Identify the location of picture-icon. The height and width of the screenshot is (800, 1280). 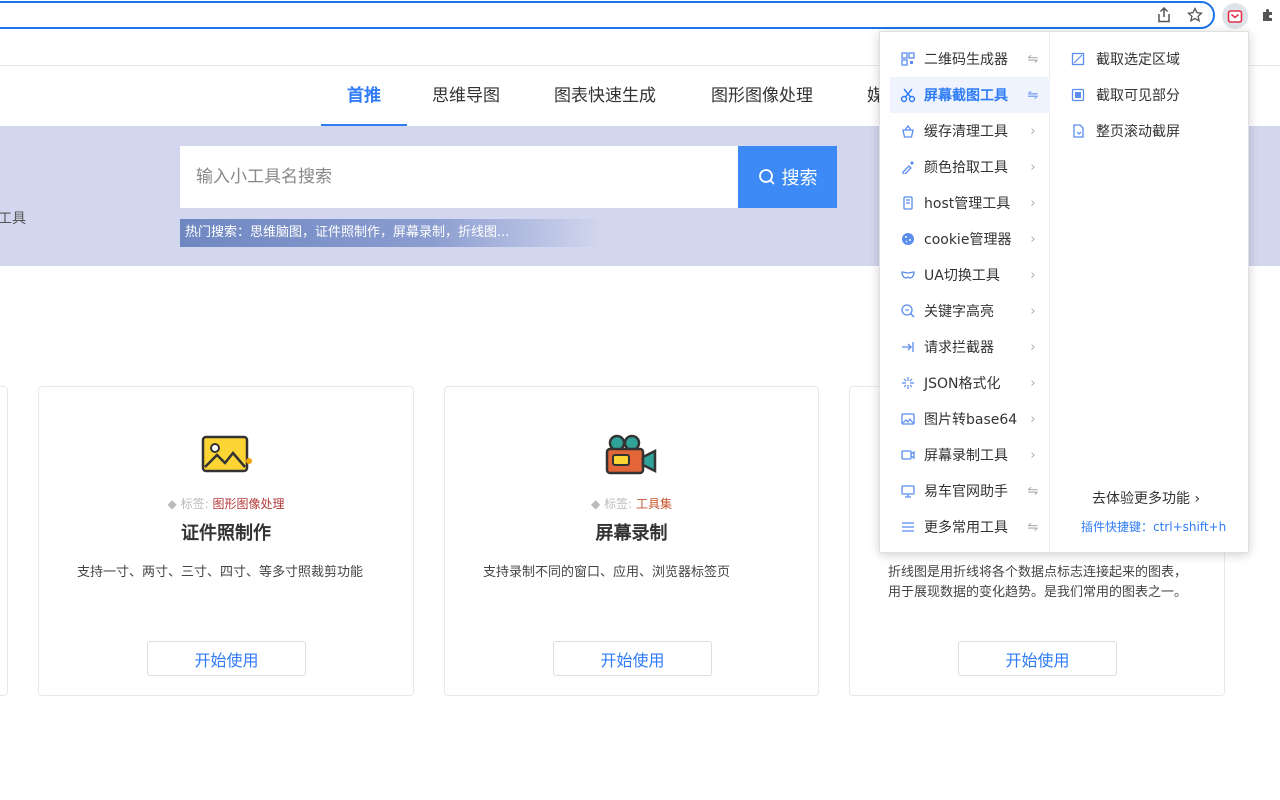
(908, 419).